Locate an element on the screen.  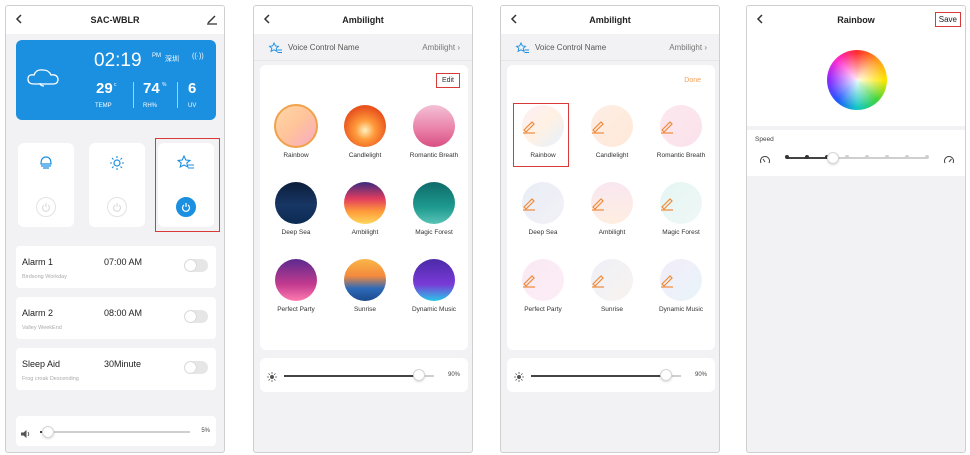
page-title: SAC-WBLR is located at coordinates (115, 20).